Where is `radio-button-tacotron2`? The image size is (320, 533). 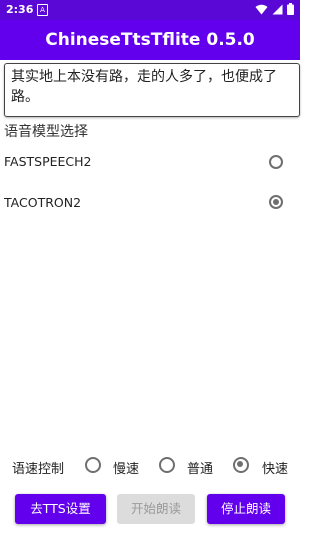 radio-button-tacotron2 is located at coordinates (276, 202).